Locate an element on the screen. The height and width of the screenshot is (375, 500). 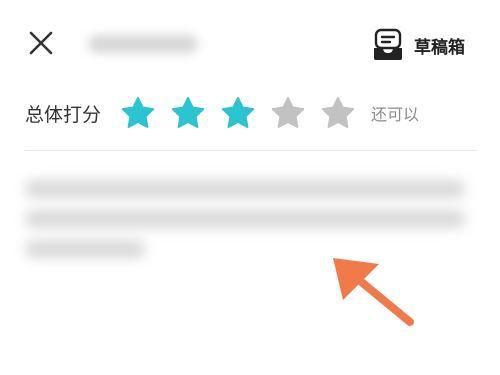
close-icon is located at coordinates (41, 43).